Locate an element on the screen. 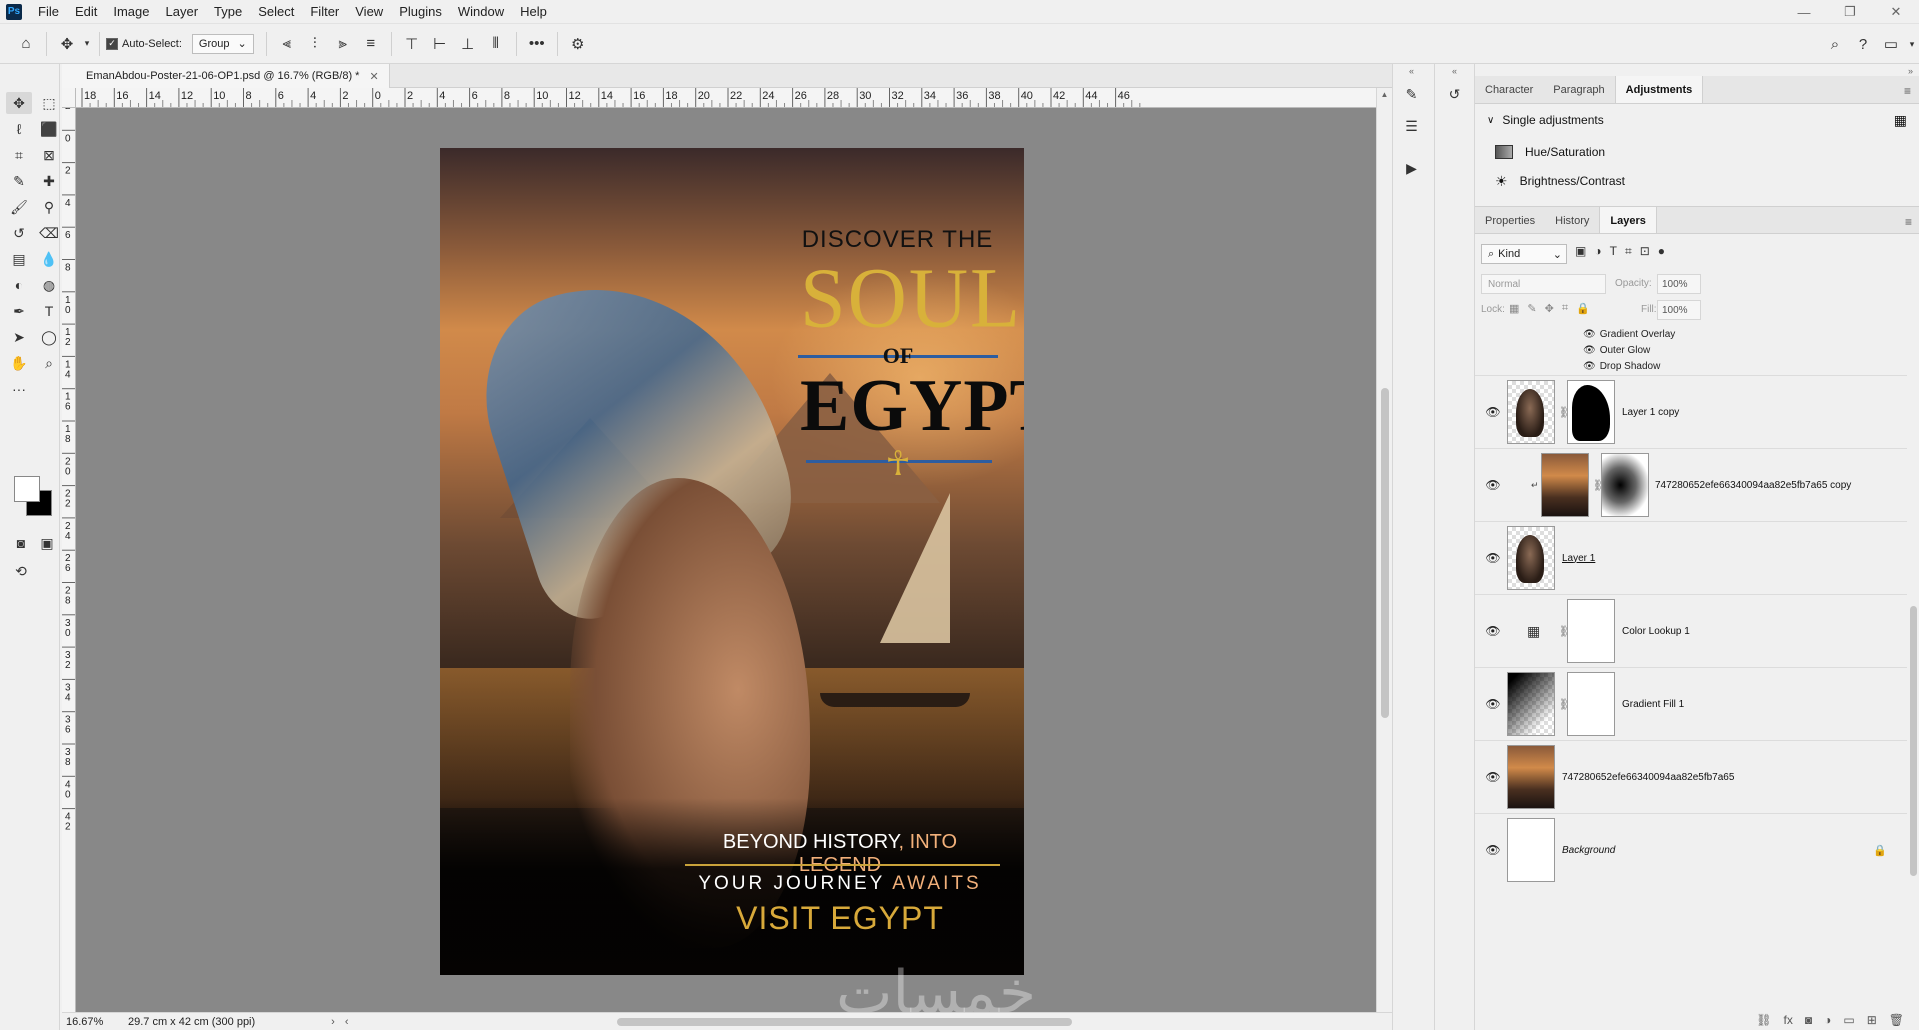 This screenshot has width=1919, height=1030. menu-plugins: Plugins is located at coordinates (420, 12).